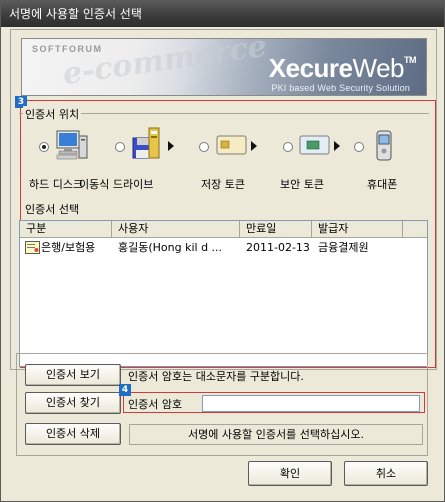 This screenshot has height=502, width=445. What do you see at coordinates (73, 403) in the screenshot?
I see `find-cert-button: 인증서 찾기` at bounding box center [73, 403].